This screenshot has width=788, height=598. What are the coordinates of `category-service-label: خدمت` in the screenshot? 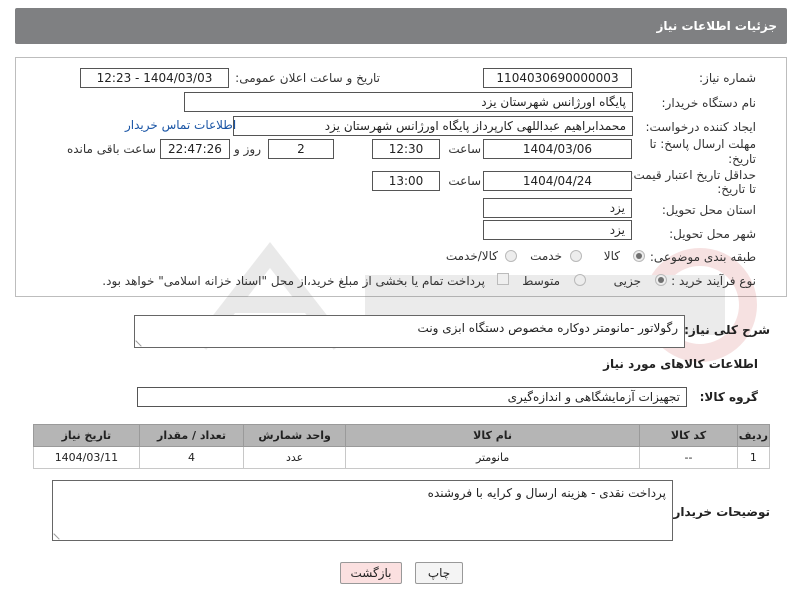 It's located at (546, 256).